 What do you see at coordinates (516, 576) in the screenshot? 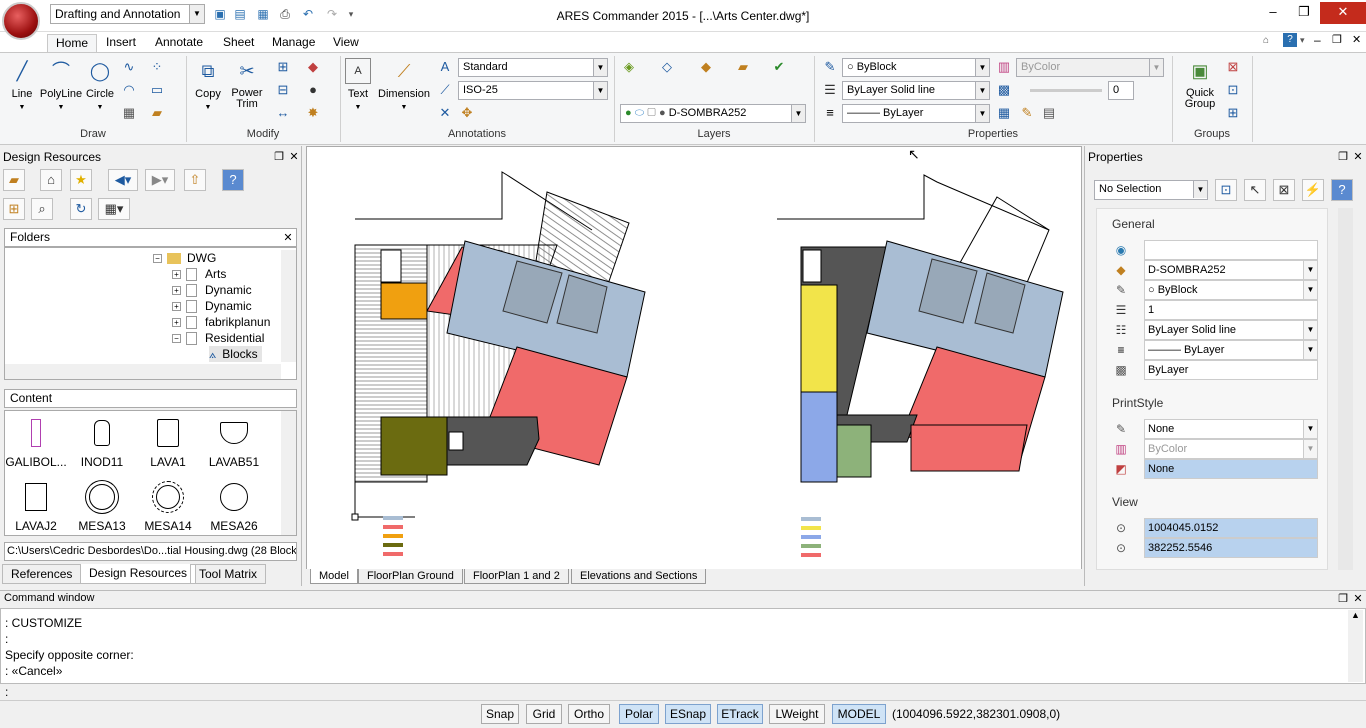
I see `tab-floorplan-1-and-2: FloorPlan 1 and 2` at bounding box center [516, 576].